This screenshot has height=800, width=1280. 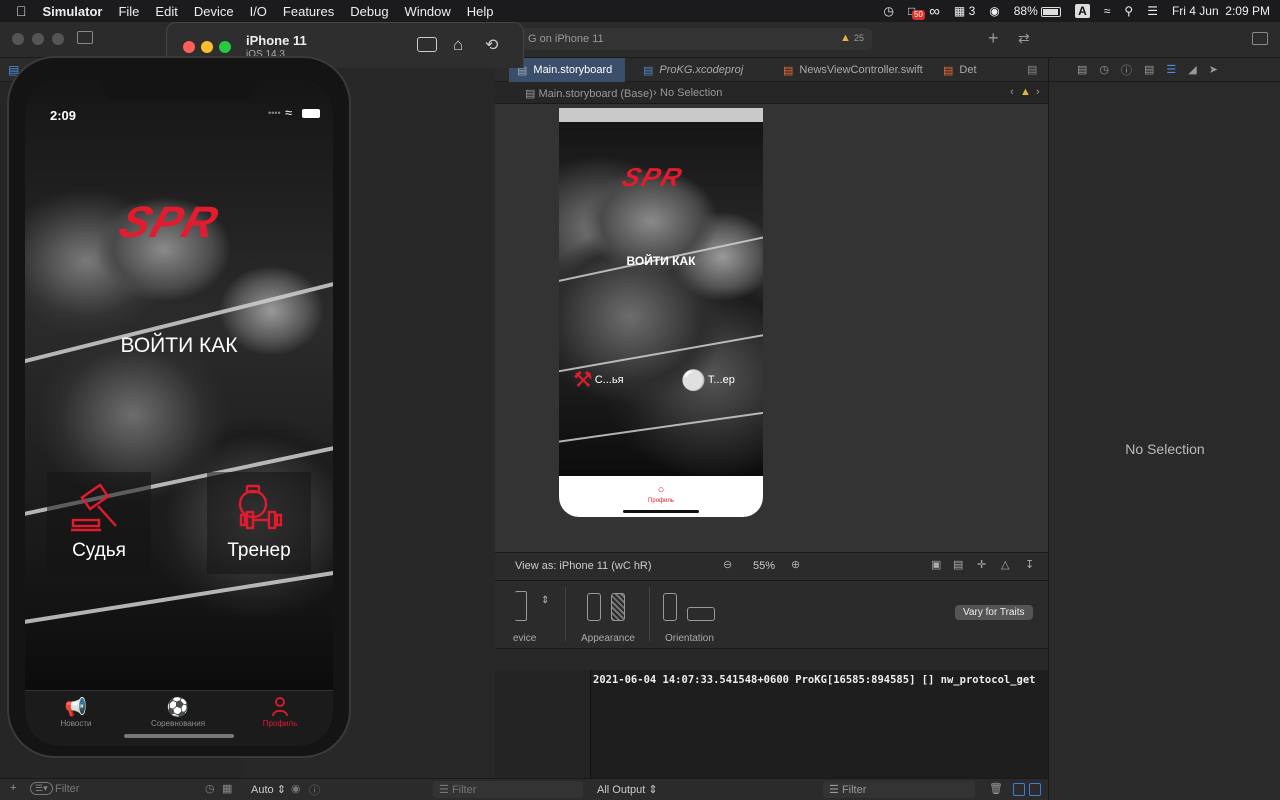 I want to click on stepper-icon: ⇕, so click(x=545, y=600).